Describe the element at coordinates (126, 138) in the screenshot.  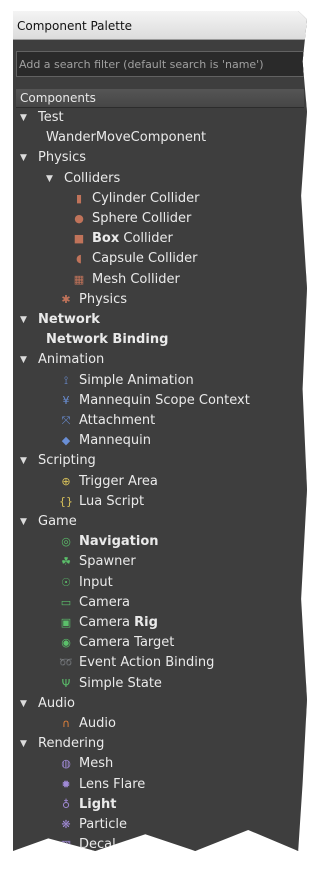
I see `tree-item-label: WanderMoveComponent` at that location.